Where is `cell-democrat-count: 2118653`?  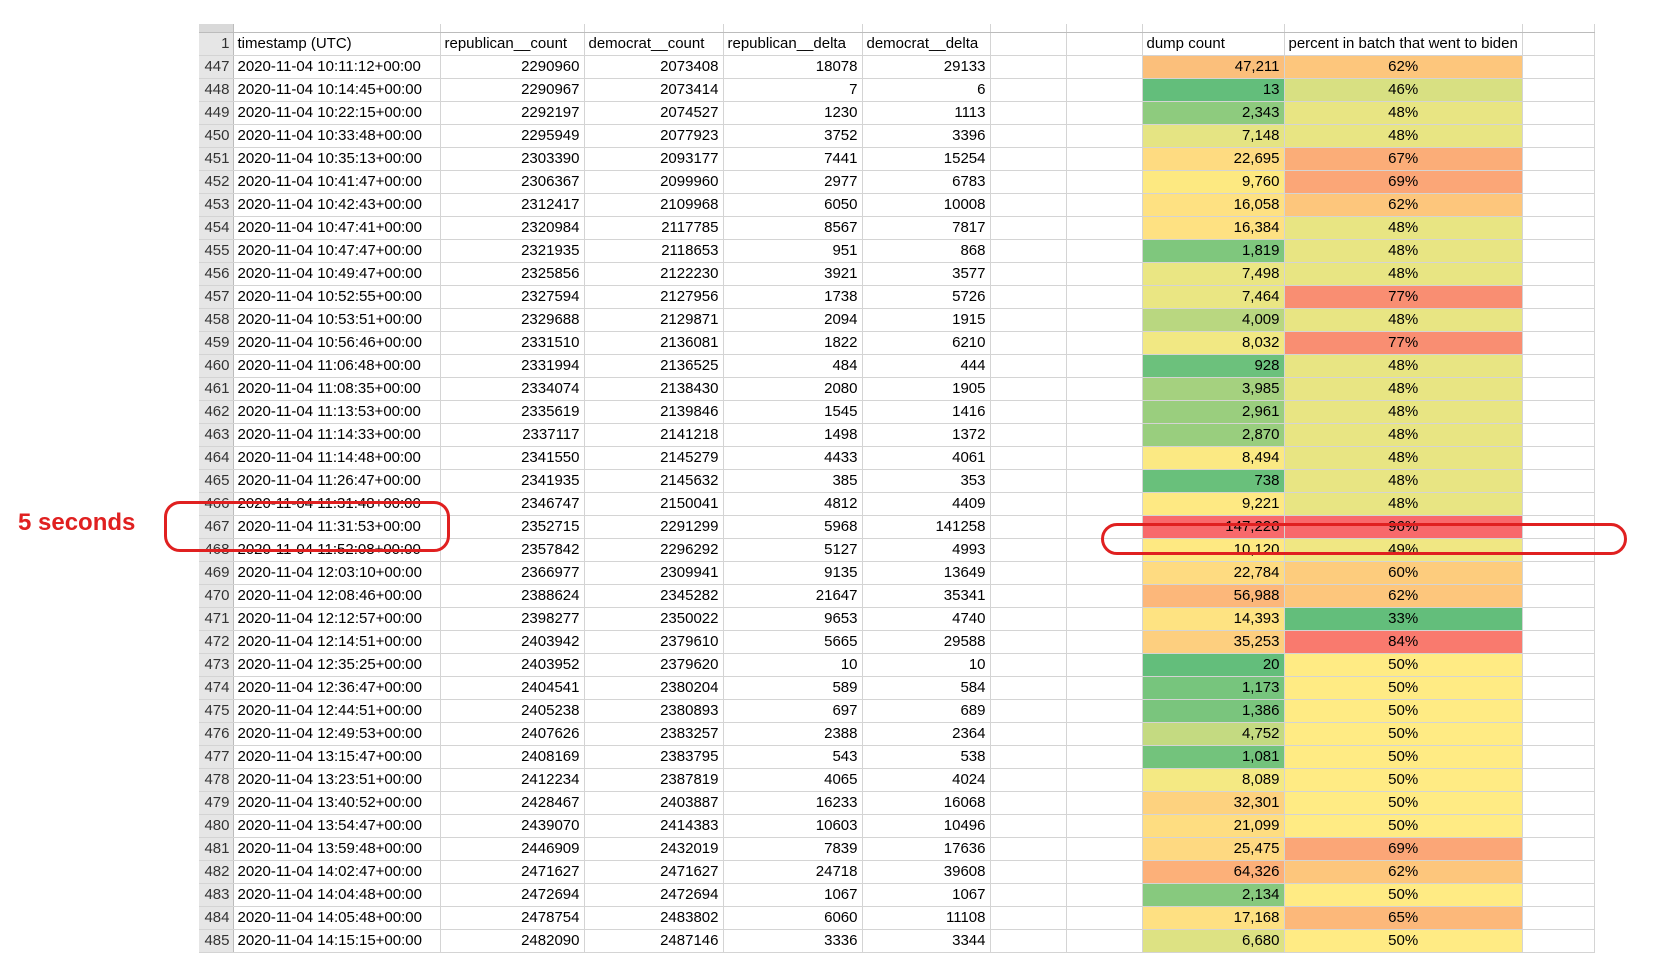 cell-democrat-count: 2118653 is located at coordinates (654, 251).